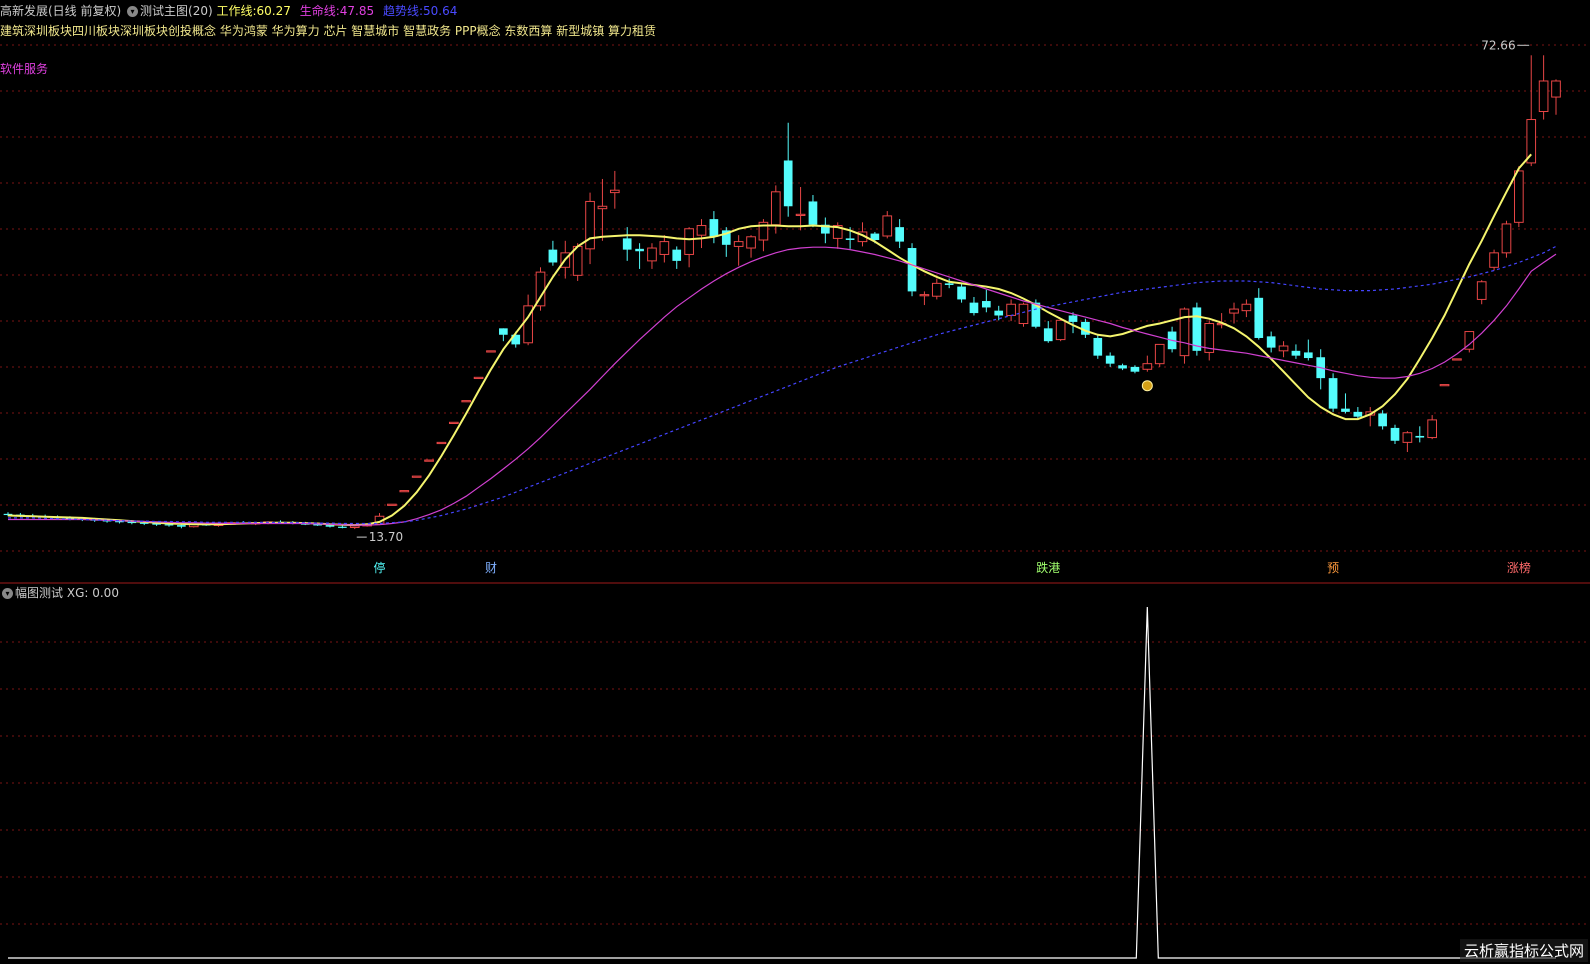 This screenshot has height=964, width=1590. I want to click on low-price-label: 13.70, so click(386, 537).